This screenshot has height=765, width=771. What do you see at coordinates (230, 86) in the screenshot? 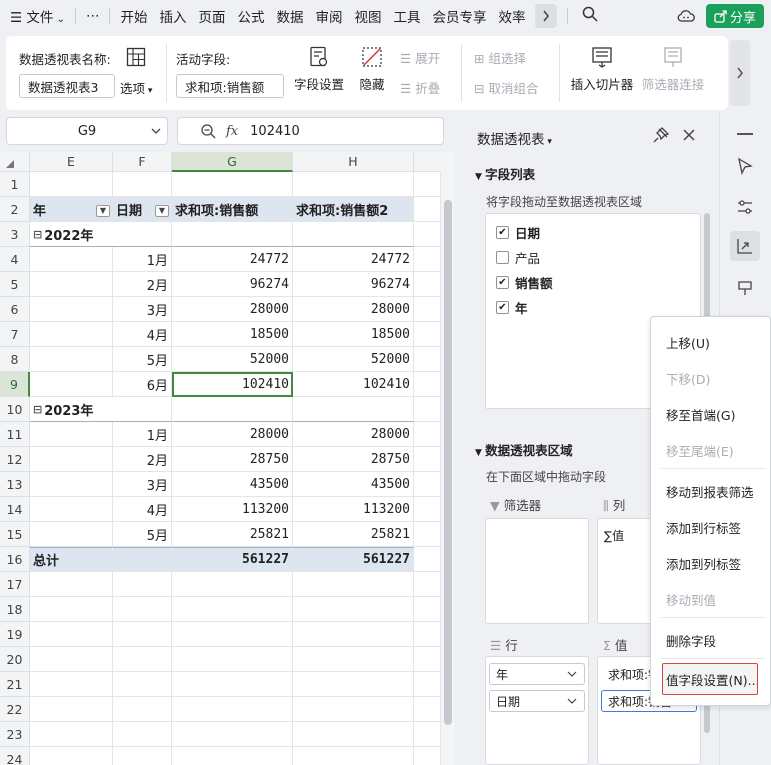
I see `active-field-input: 求和项:销售额` at bounding box center [230, 86].